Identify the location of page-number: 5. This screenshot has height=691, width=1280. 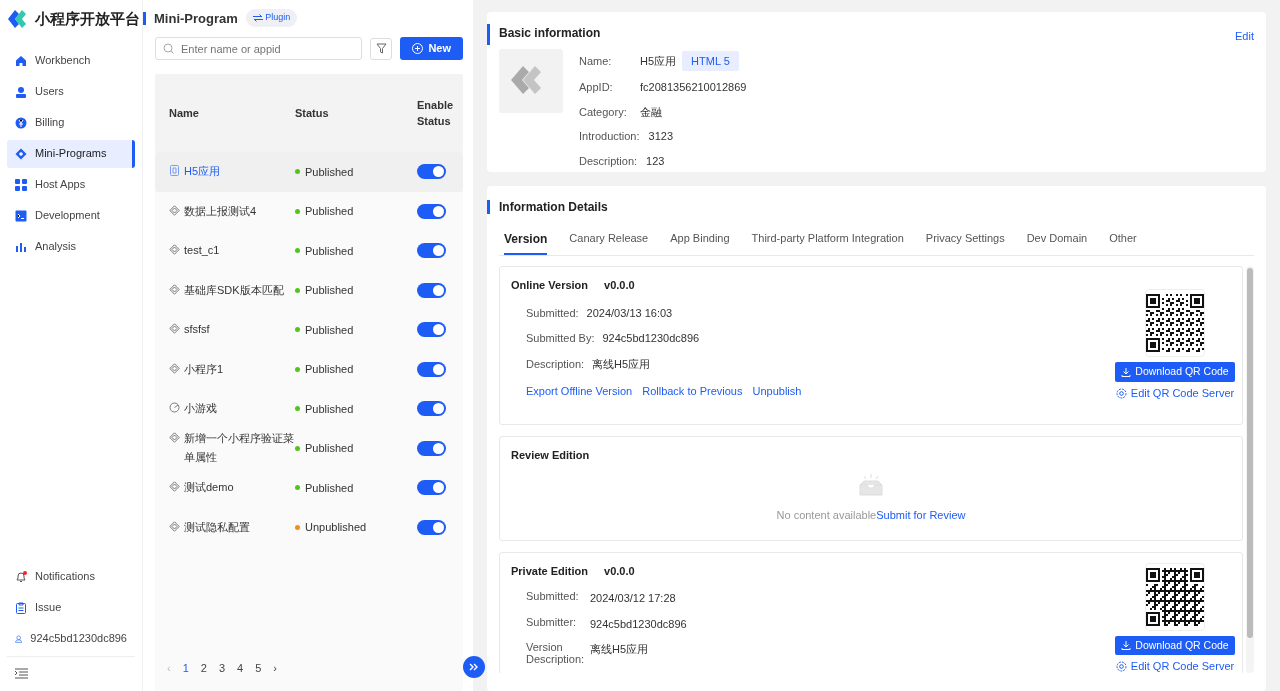
(258, 668).